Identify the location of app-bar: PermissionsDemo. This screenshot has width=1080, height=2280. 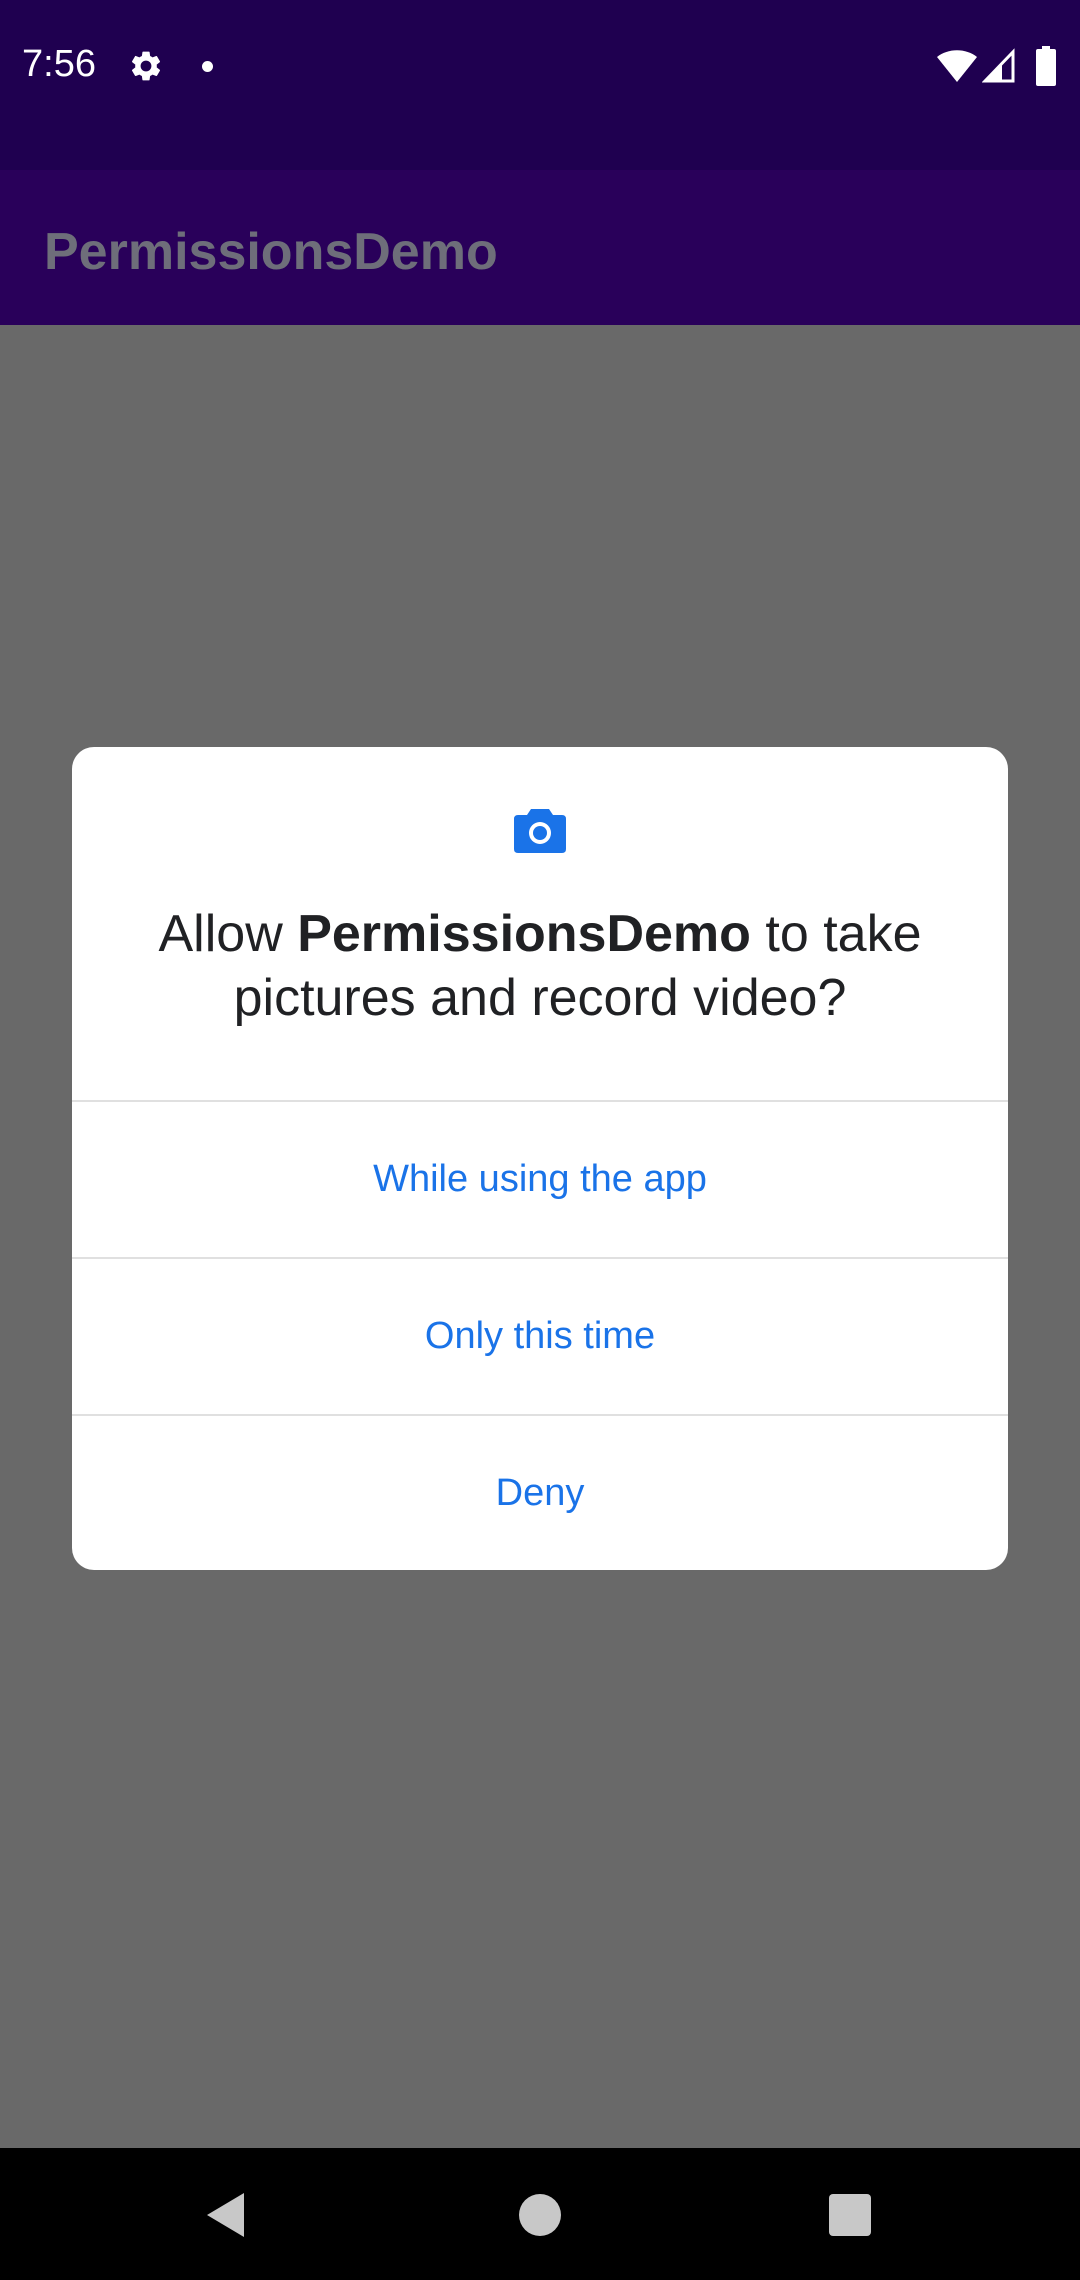
(540, 247).